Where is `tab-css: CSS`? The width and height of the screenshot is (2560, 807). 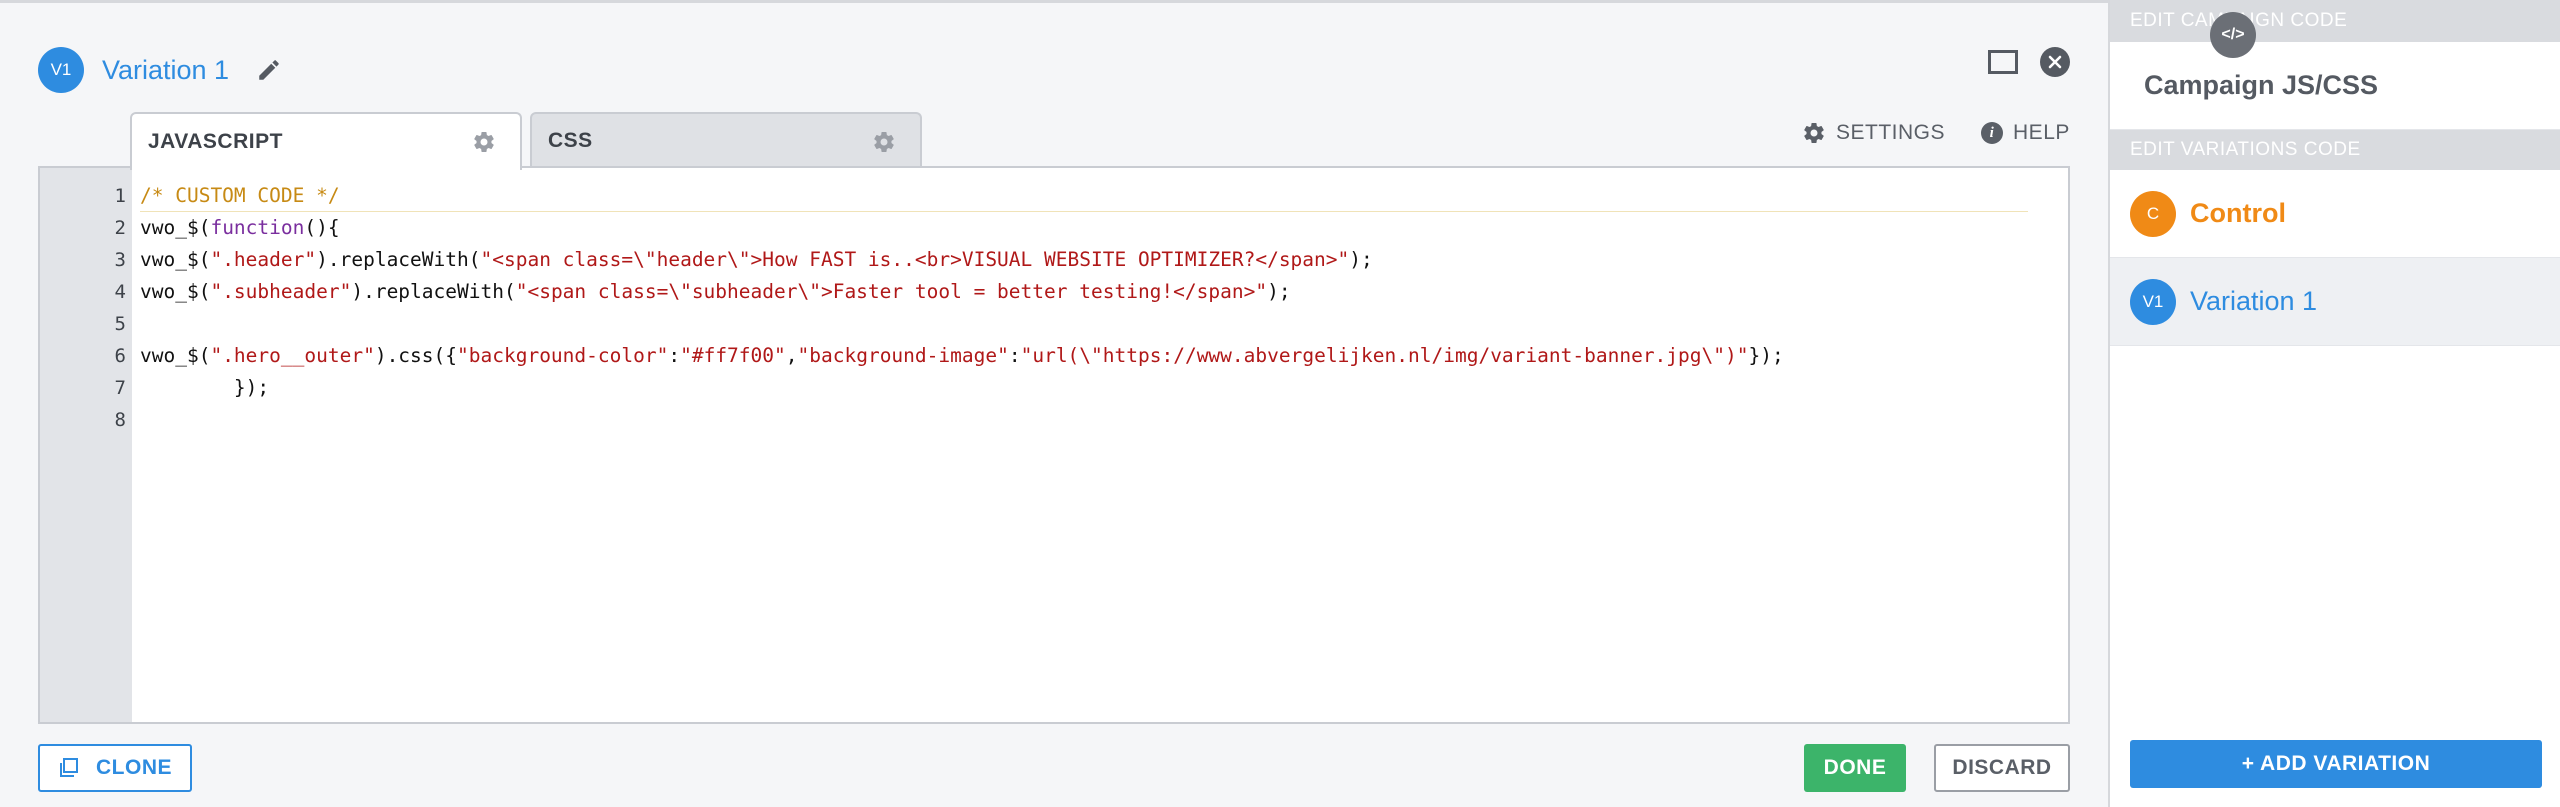
tab-css: CSS is located at coordinates (726, 140).